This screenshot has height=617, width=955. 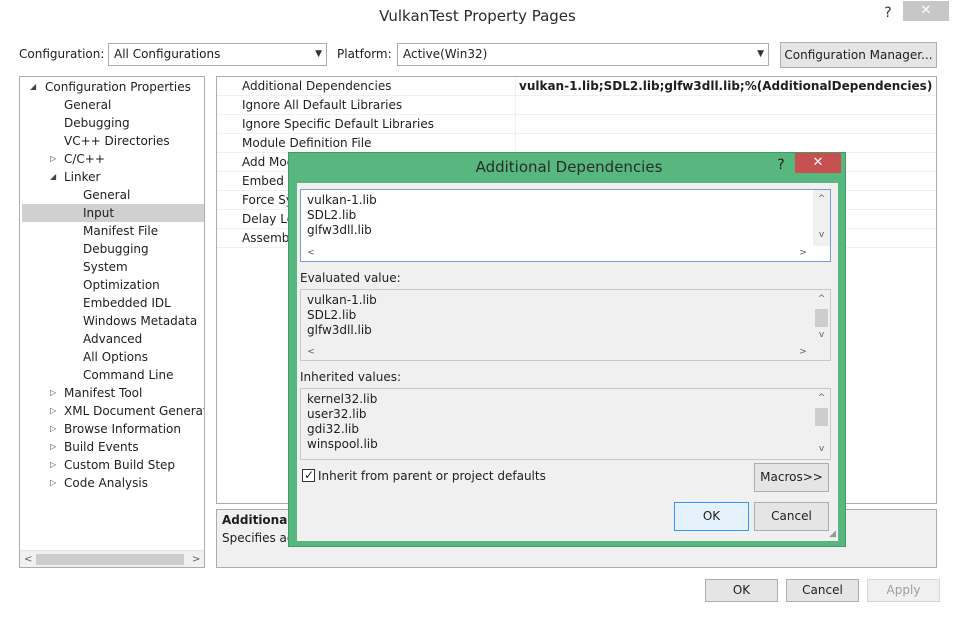 I want to click on tree-item: Windows Metadata, so click(x=112, y=321).